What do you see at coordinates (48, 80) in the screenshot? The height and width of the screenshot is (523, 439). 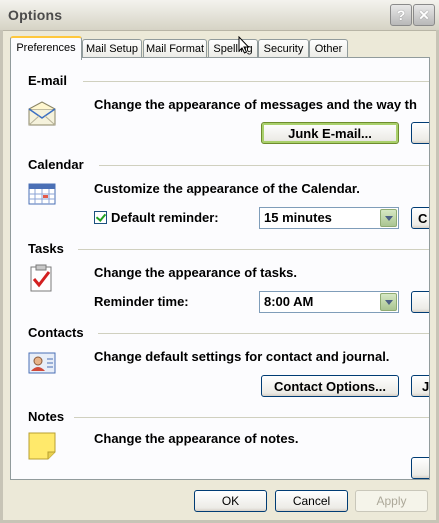 I see `email-section-title: E-mail` at bounding box center [48, 80].